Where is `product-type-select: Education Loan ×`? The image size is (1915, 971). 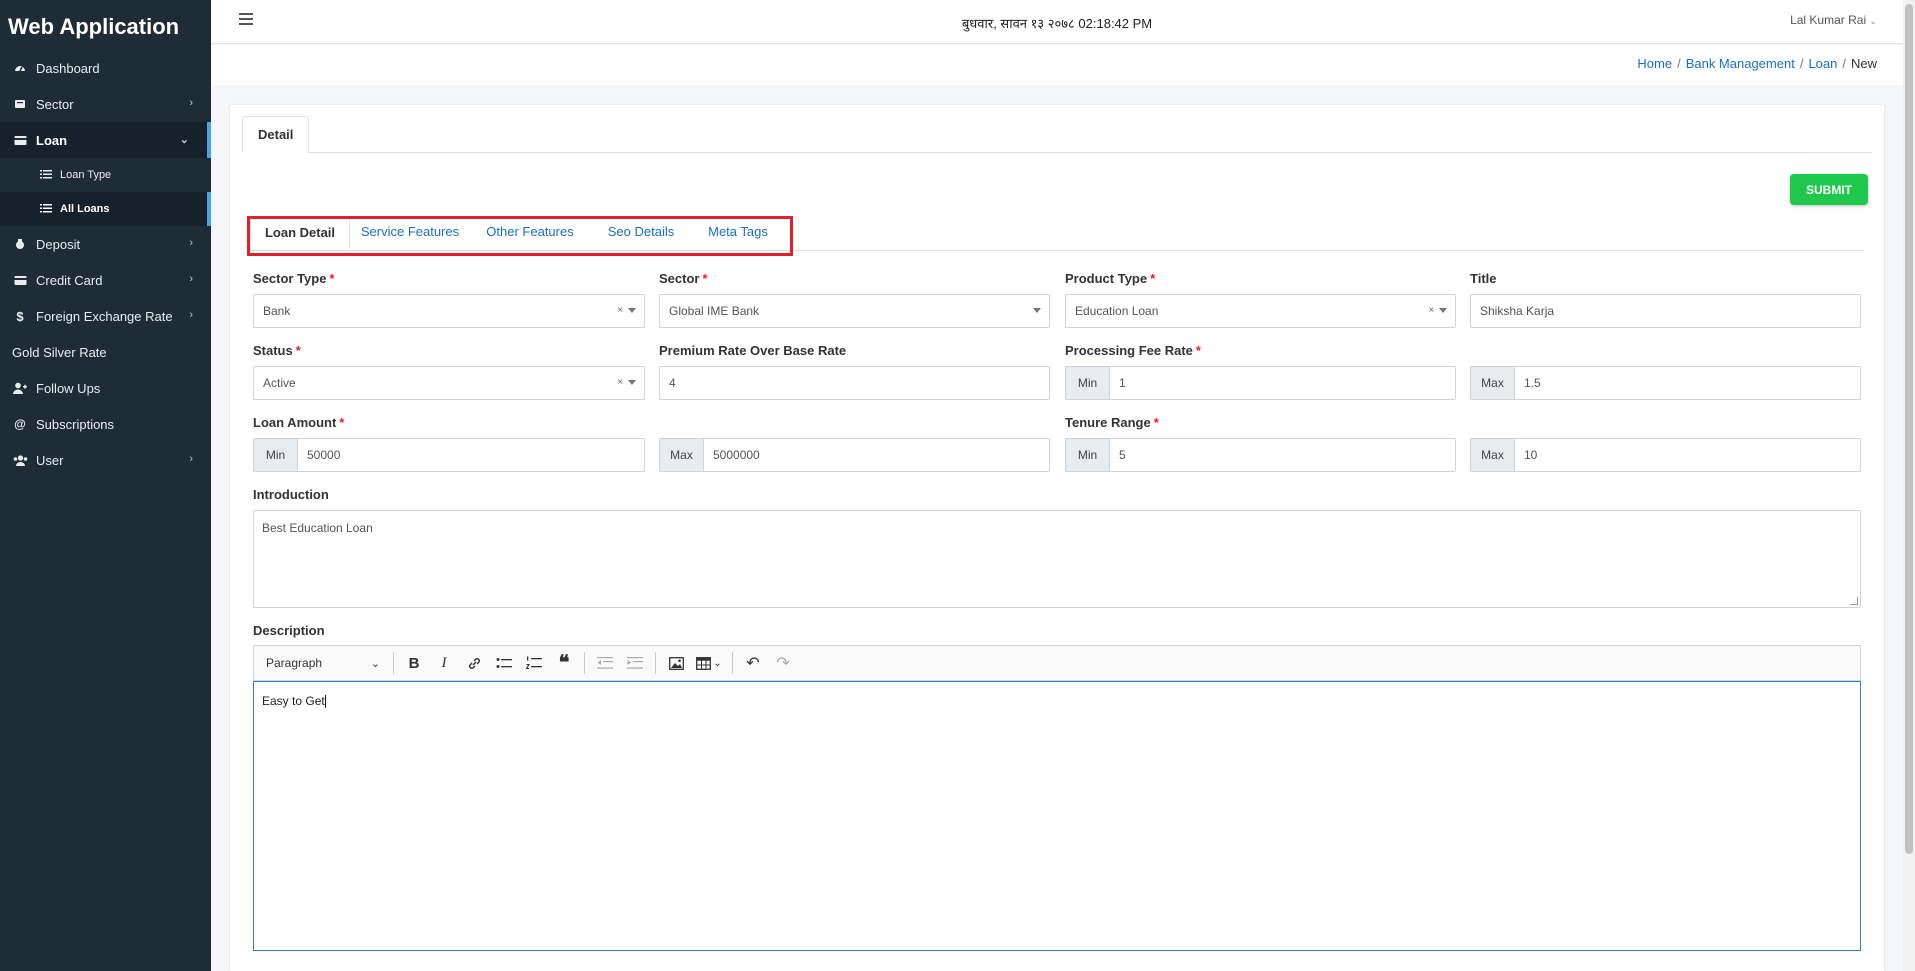 product-type-select: Education Loan × is located at coordinates (1260, 311).